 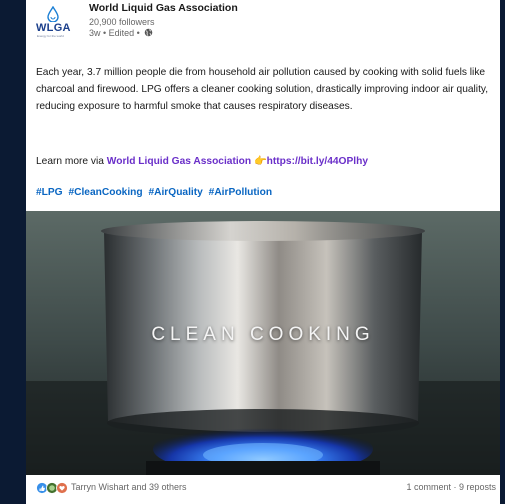 What do you see at coordinates (53, 14) in the screenshot?
I see `wlga-drop-icon` at bounding box center [53, 14].